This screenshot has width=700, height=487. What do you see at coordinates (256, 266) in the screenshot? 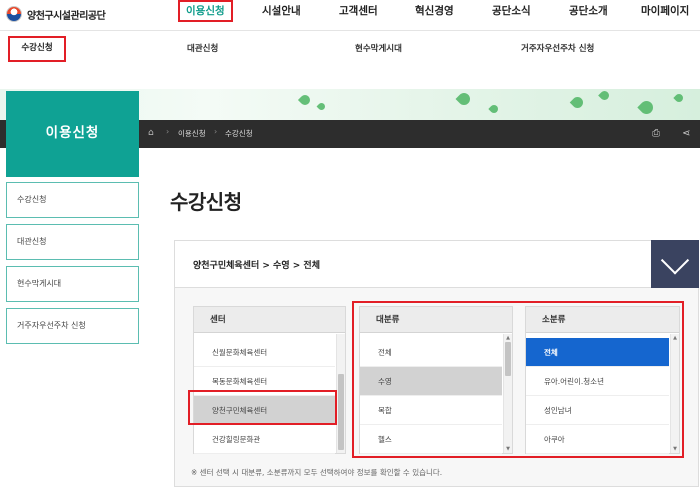
I see `selection-path: 양천구민체육센터 > 수영 > 전체` at bounding box center [256, 266].